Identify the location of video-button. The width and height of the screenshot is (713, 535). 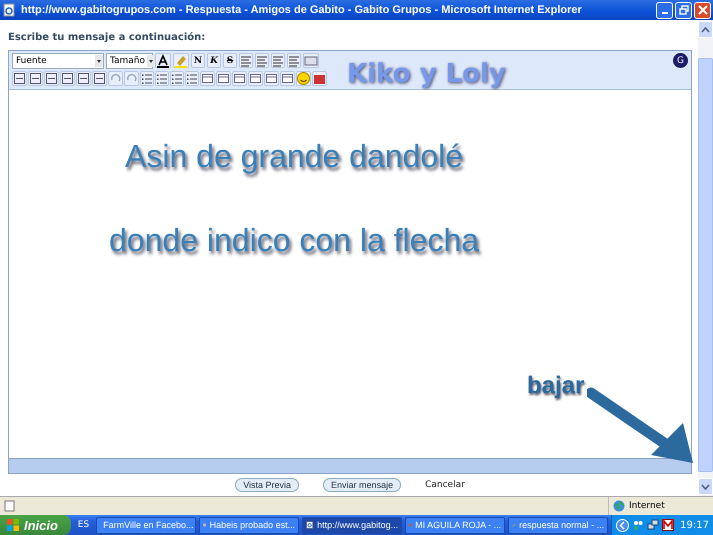
(319, 78).